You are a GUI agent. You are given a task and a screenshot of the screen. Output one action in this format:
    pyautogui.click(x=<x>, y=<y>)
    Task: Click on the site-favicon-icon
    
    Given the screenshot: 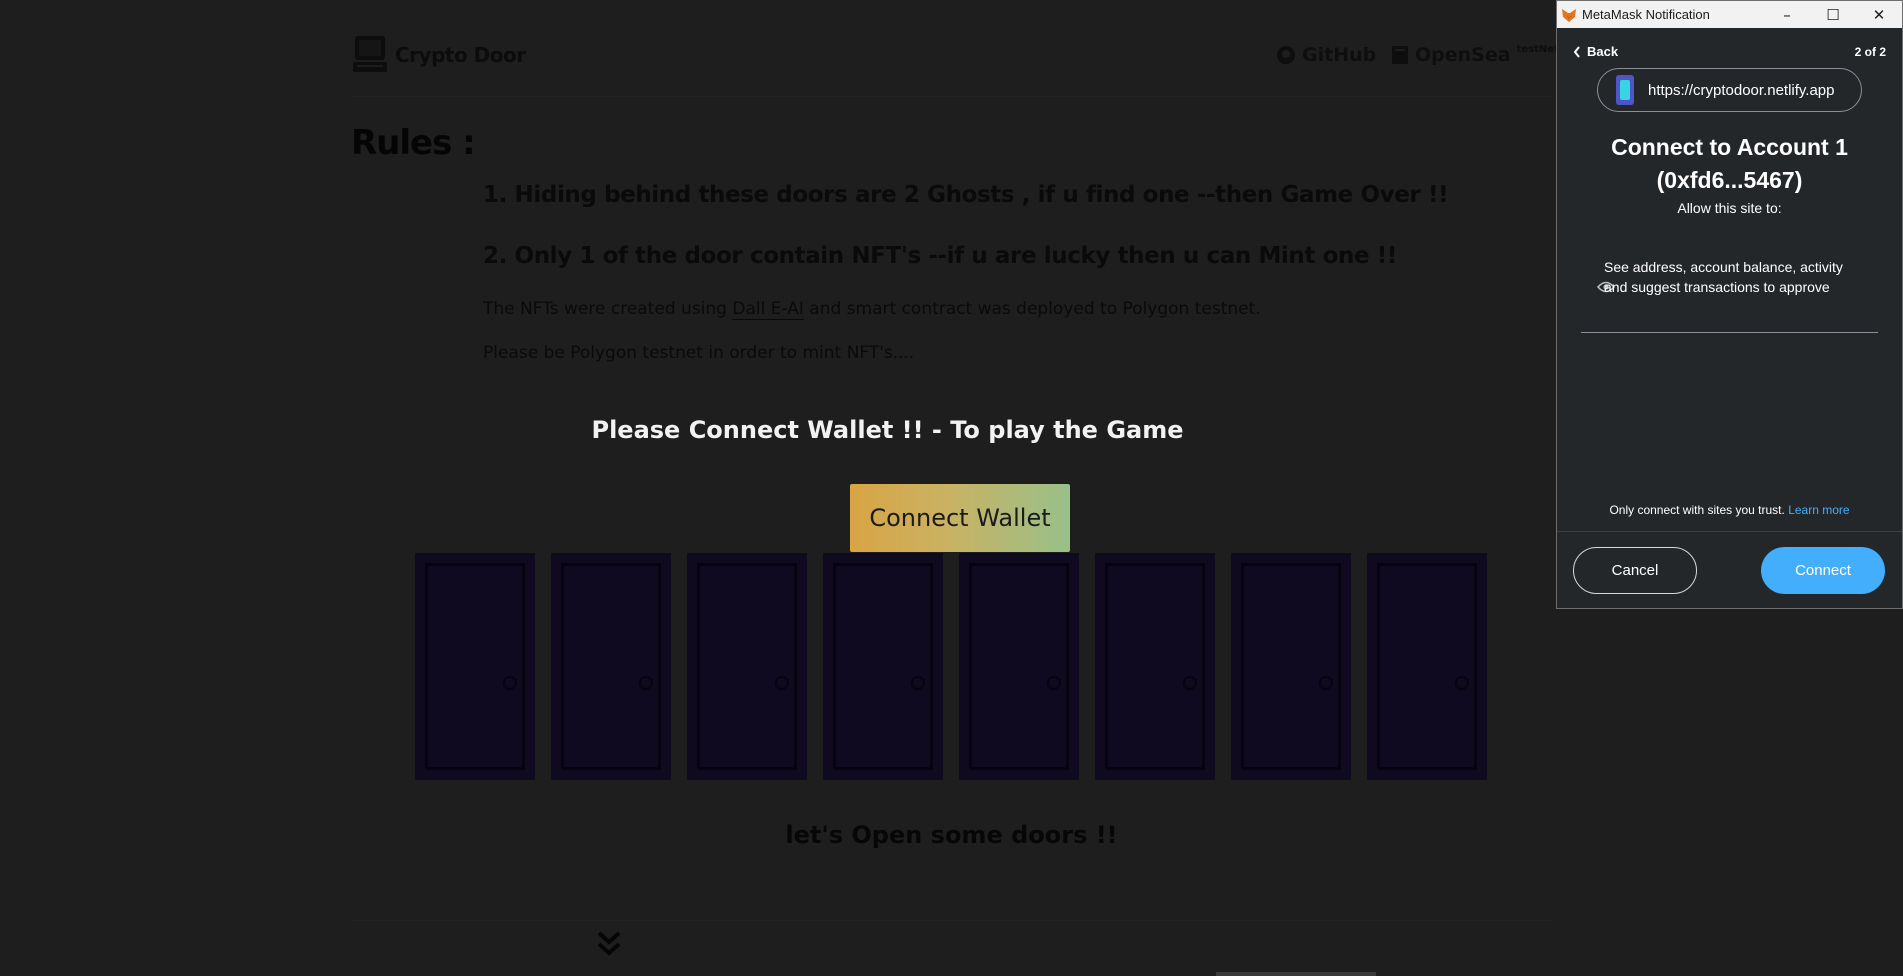 What is the action you would take?
    pyautogui.click(x=1625, y=90)
    